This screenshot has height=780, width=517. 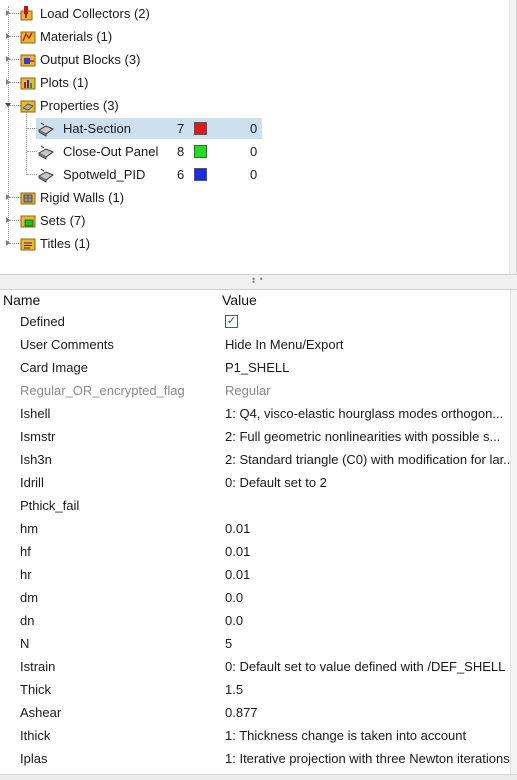 What do you see at coordinates (200, 243) in the screenshot?
I see `tree-item-titles: Titles (1)` at bounding box center [200, 243].